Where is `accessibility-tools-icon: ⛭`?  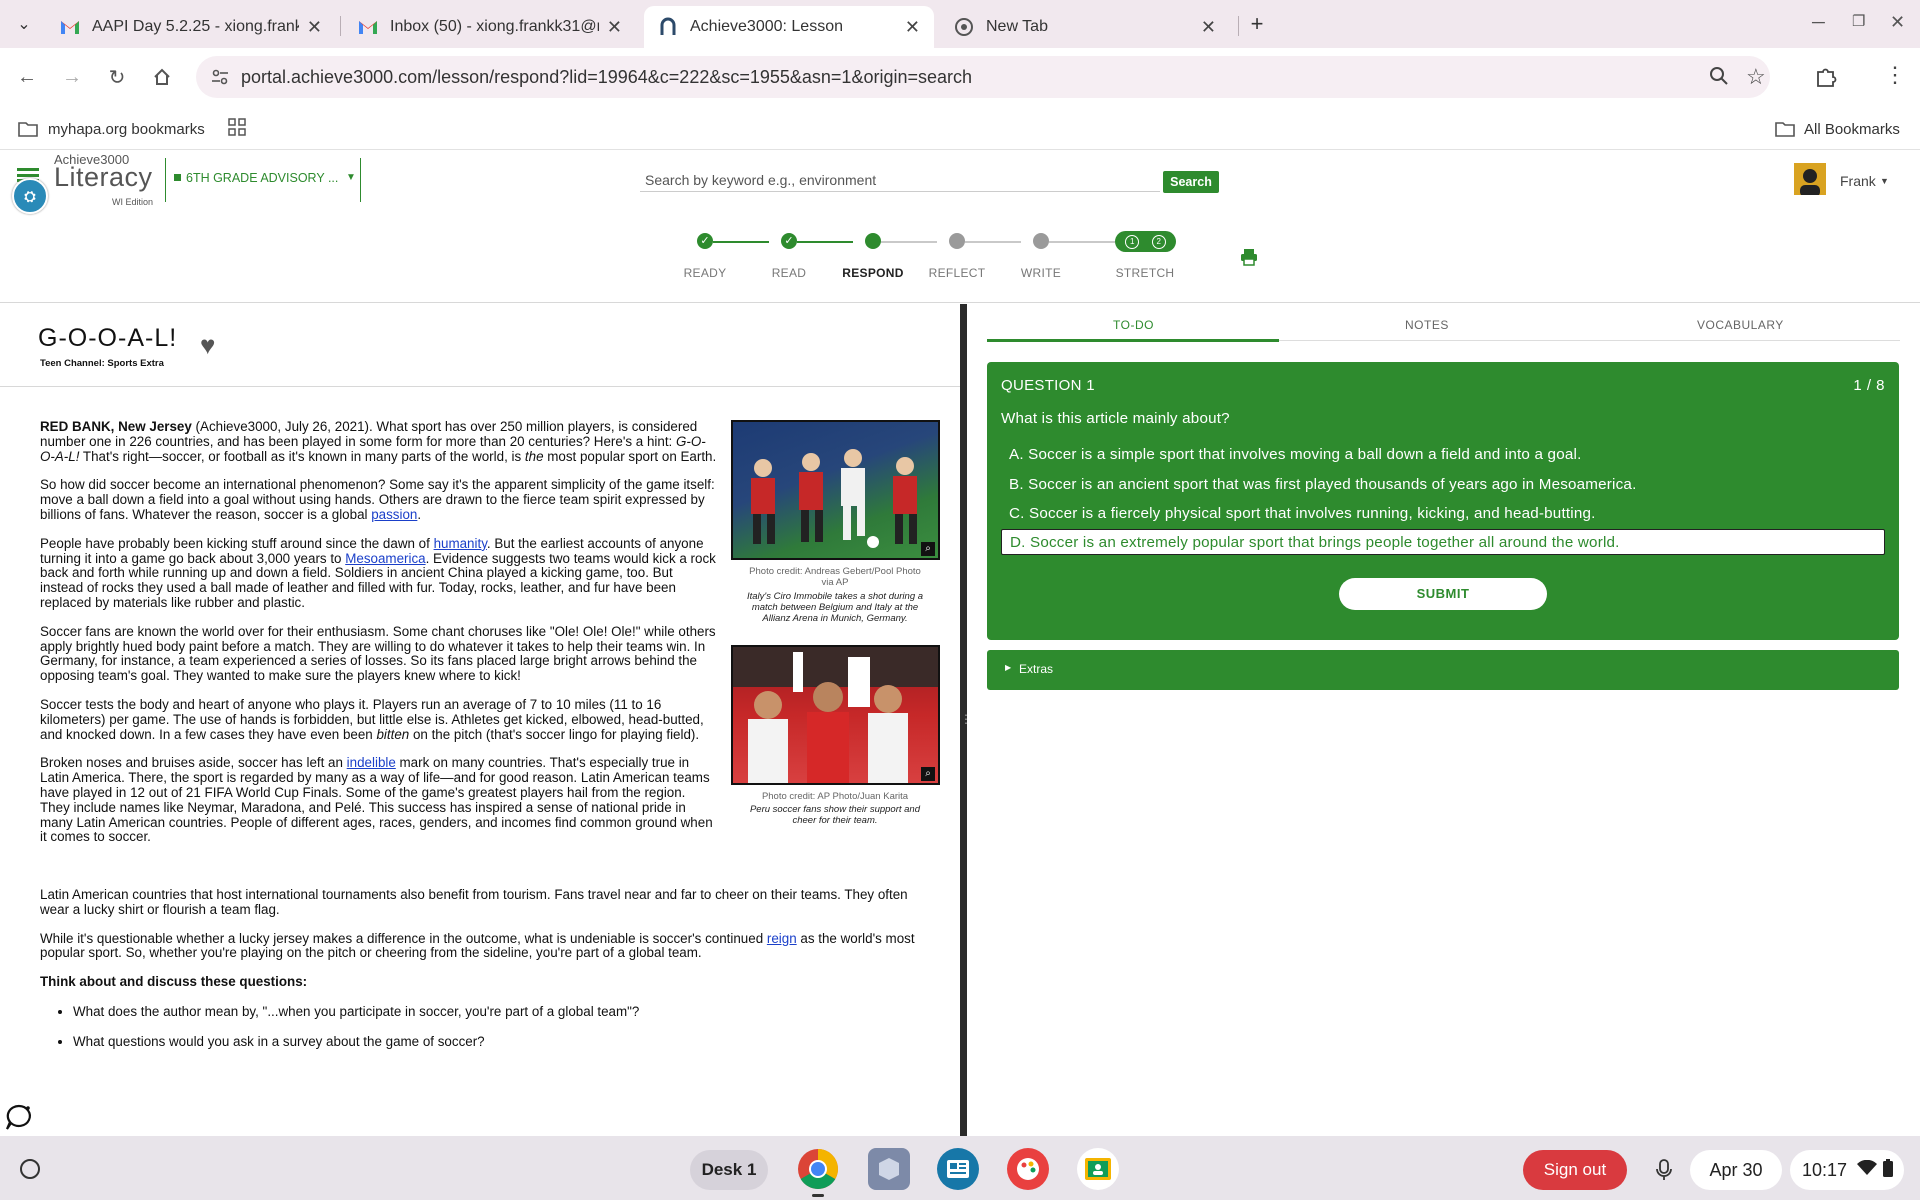
accessibility-tools-icon: ⛭ is located at coordinates (30, 196).